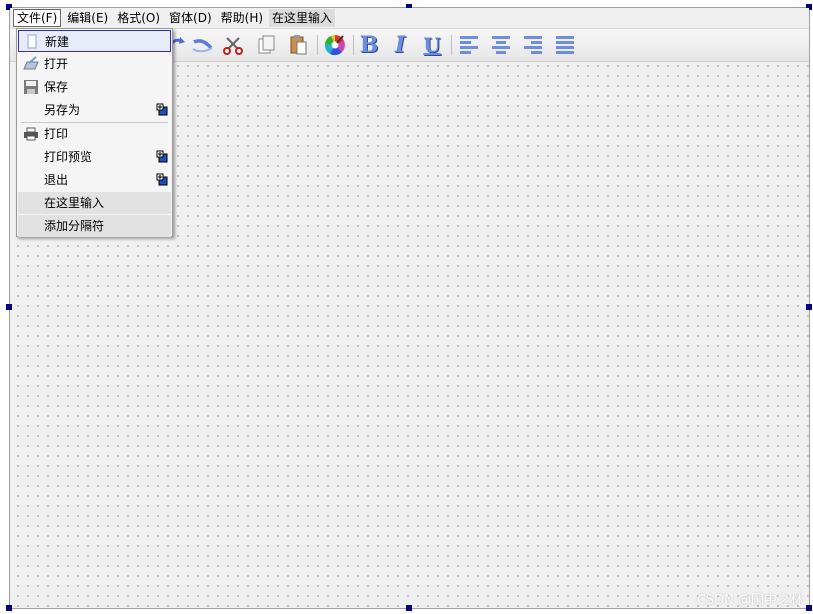 The height and width of the screenshot is (614, 813). I want to click on underline-icon: U, so click(432, 45).